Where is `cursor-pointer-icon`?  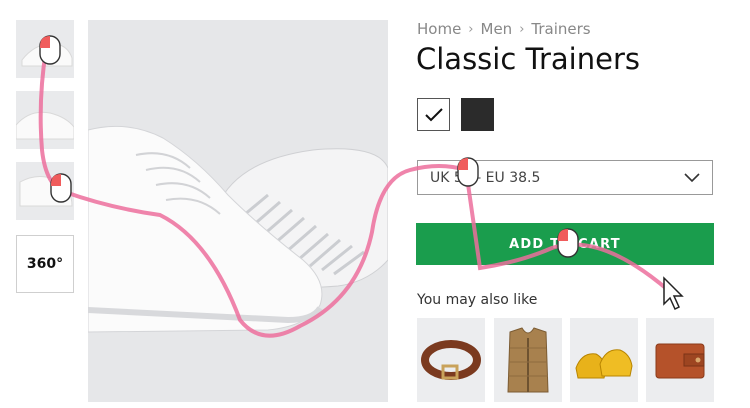
cursor-pointer-icon is located at coordinates (673, 293).